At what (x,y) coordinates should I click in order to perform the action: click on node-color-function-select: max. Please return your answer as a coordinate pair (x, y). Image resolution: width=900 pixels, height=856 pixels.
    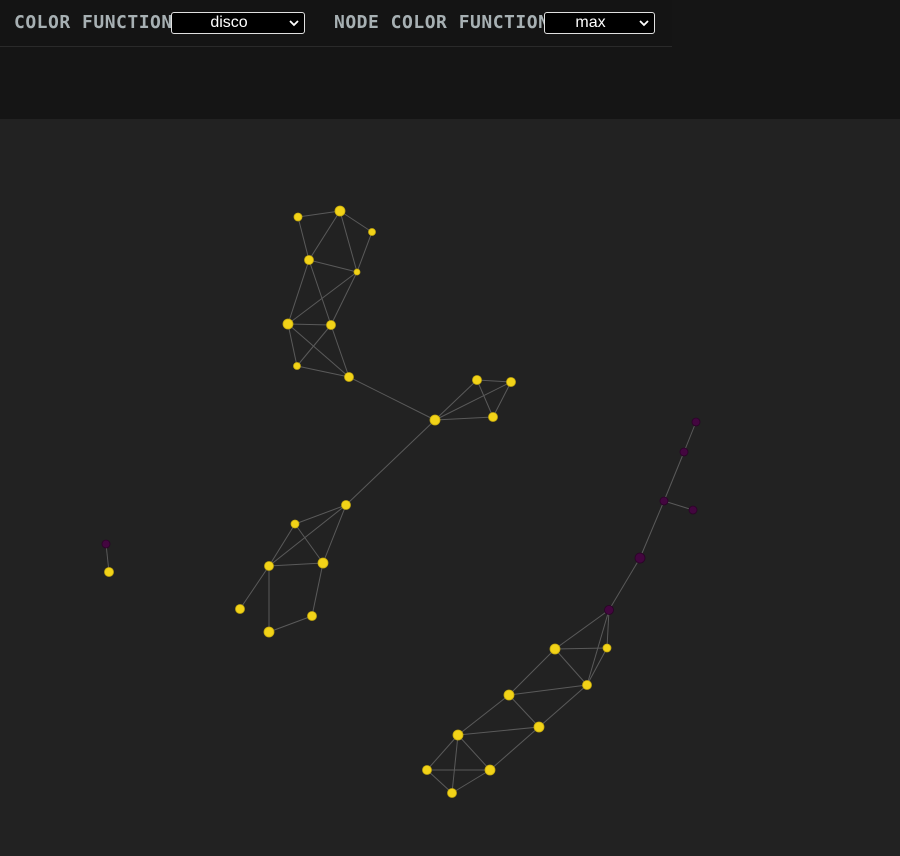
    Looking at the image, I should click on (599, 23).